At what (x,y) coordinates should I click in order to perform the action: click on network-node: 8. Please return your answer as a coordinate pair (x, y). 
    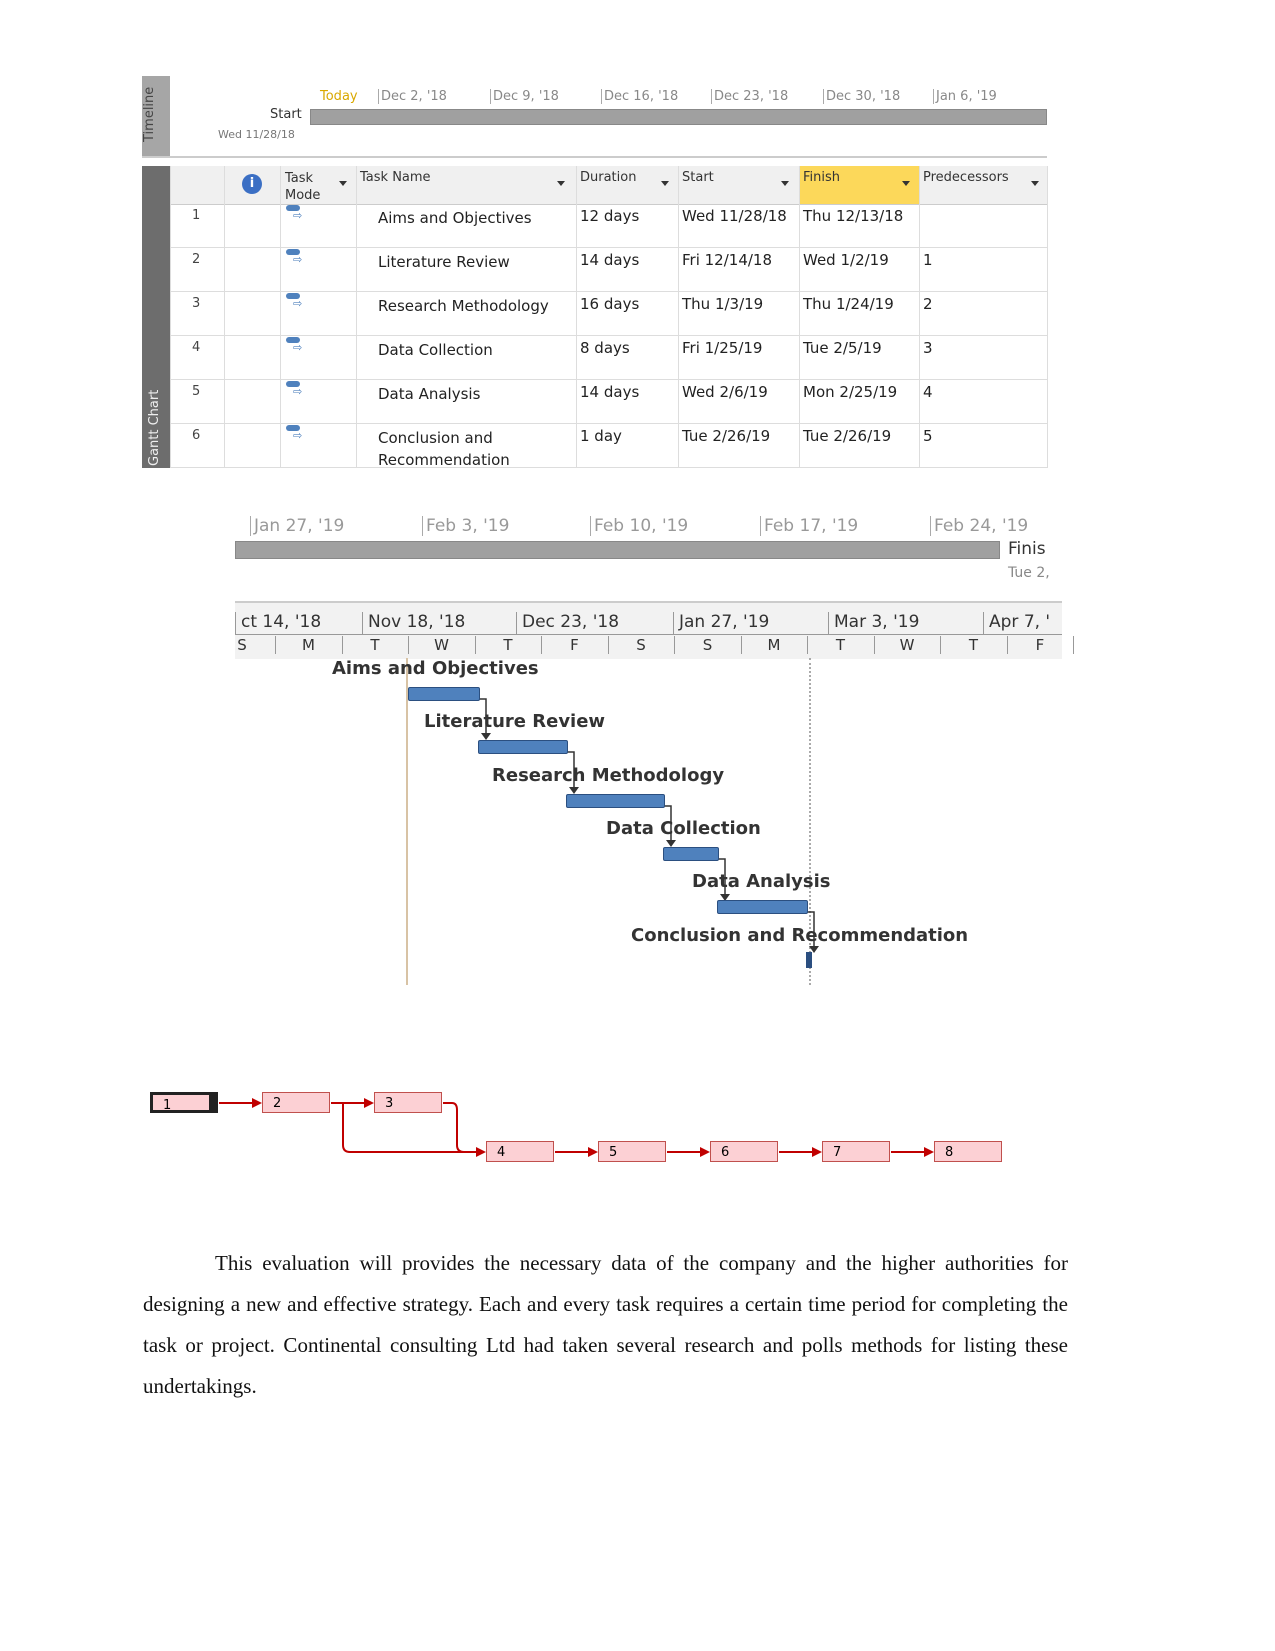
    Looking at the image, I should click on (968, 1151).